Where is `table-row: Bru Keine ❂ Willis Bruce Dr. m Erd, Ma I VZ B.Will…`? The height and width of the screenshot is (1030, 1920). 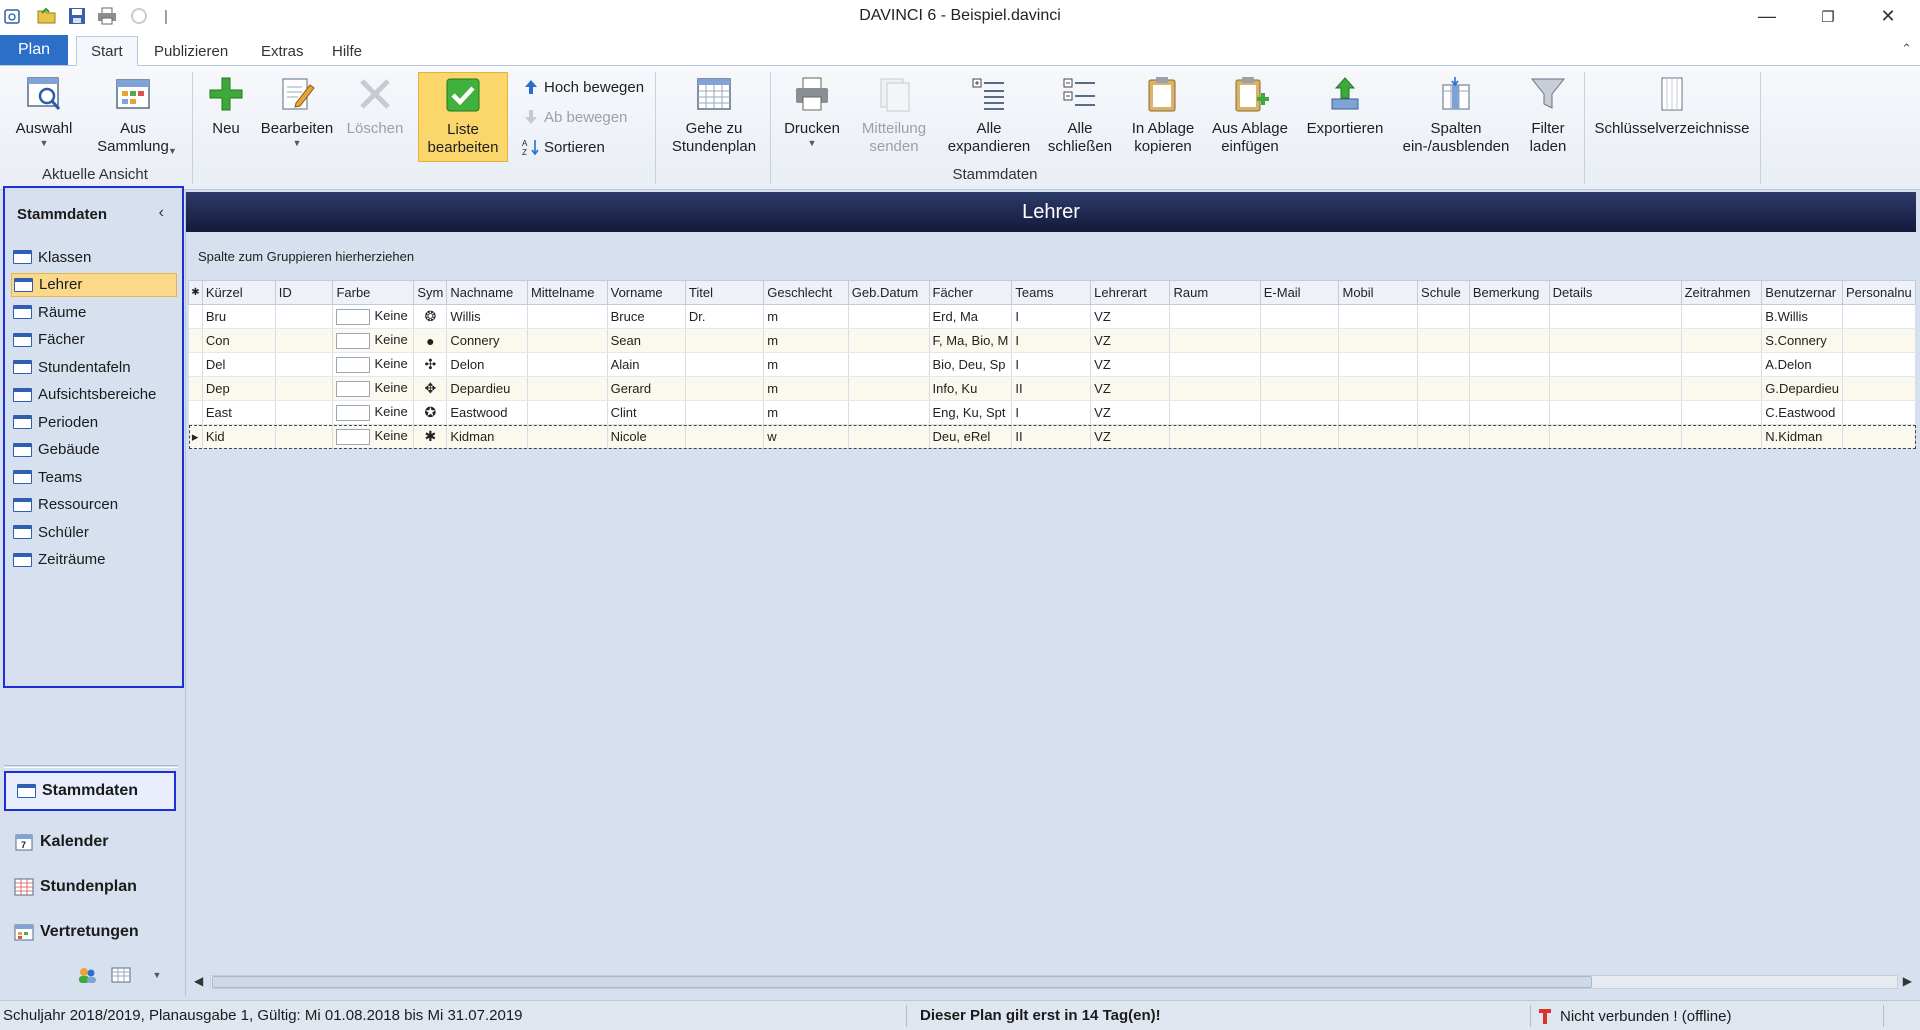 table-row: Bru Keine ❂ Willis Bruce Dr. m Erd, Ma I VZ B.Will… is located at coordinates (1052, 316).